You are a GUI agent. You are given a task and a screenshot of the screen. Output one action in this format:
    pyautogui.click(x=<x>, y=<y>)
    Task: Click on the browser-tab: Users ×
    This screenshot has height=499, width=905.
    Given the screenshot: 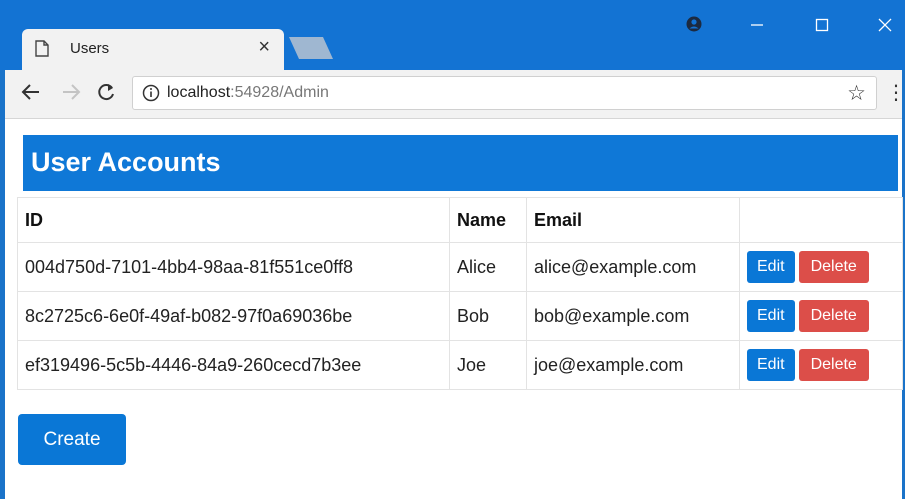 What is the action you would take?
    pyautogui.click(x=153, y=49)
    